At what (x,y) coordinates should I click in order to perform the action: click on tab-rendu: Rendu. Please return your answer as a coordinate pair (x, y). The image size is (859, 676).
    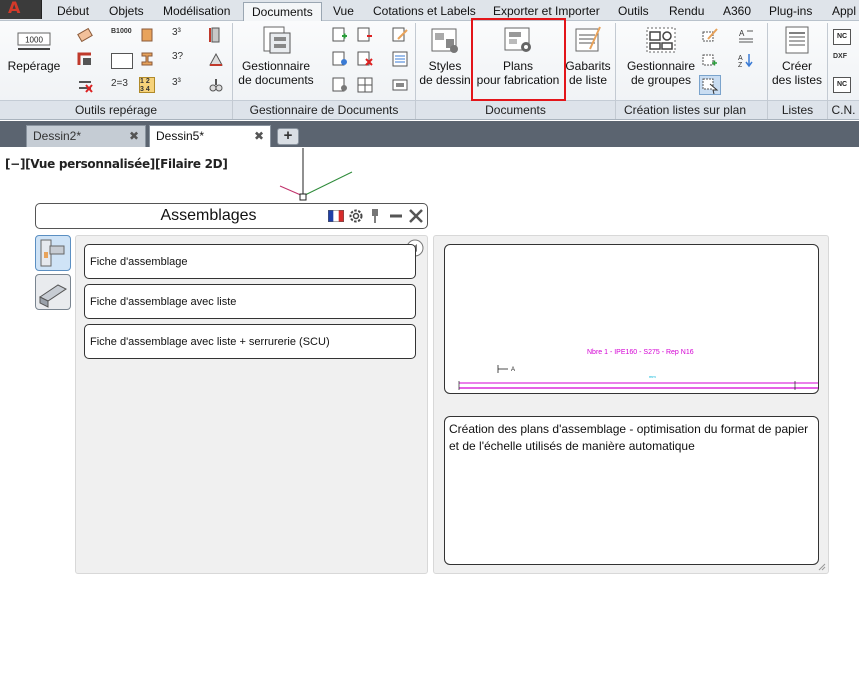
    Looking at the image, I should click on (686, 12).